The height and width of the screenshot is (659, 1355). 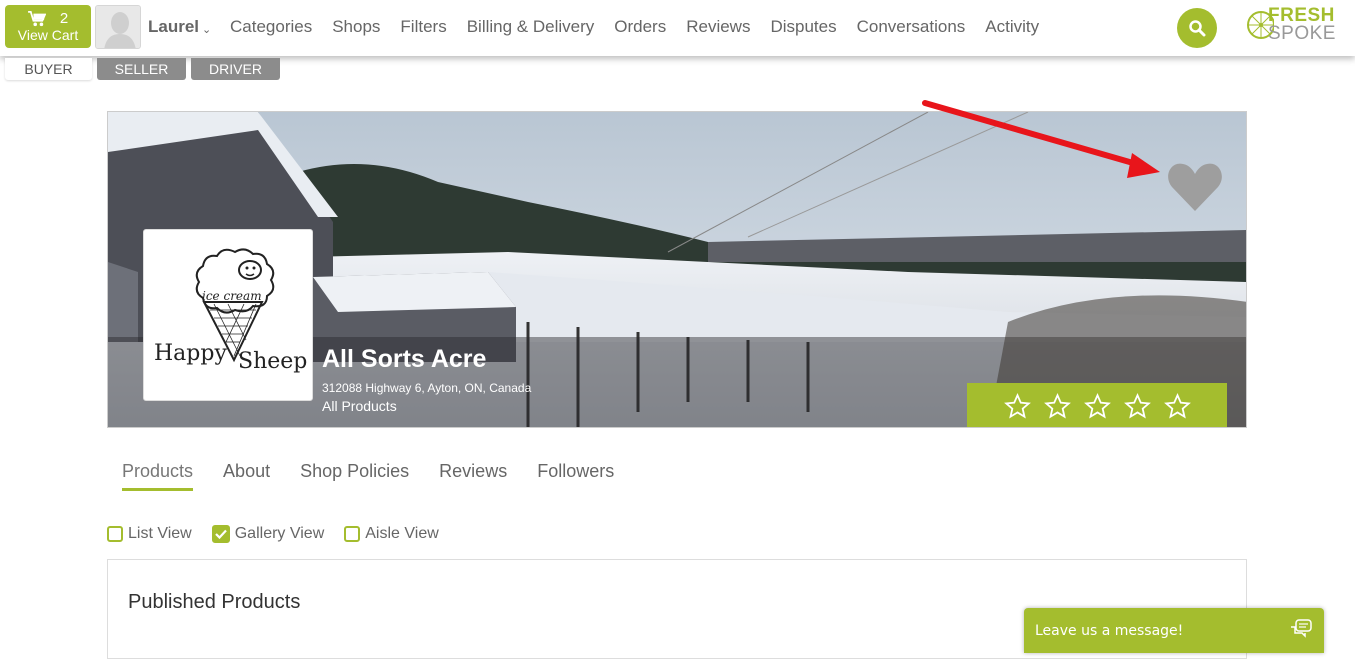 I want to click on tab-followers: Followers, so click(x=575, y=476).